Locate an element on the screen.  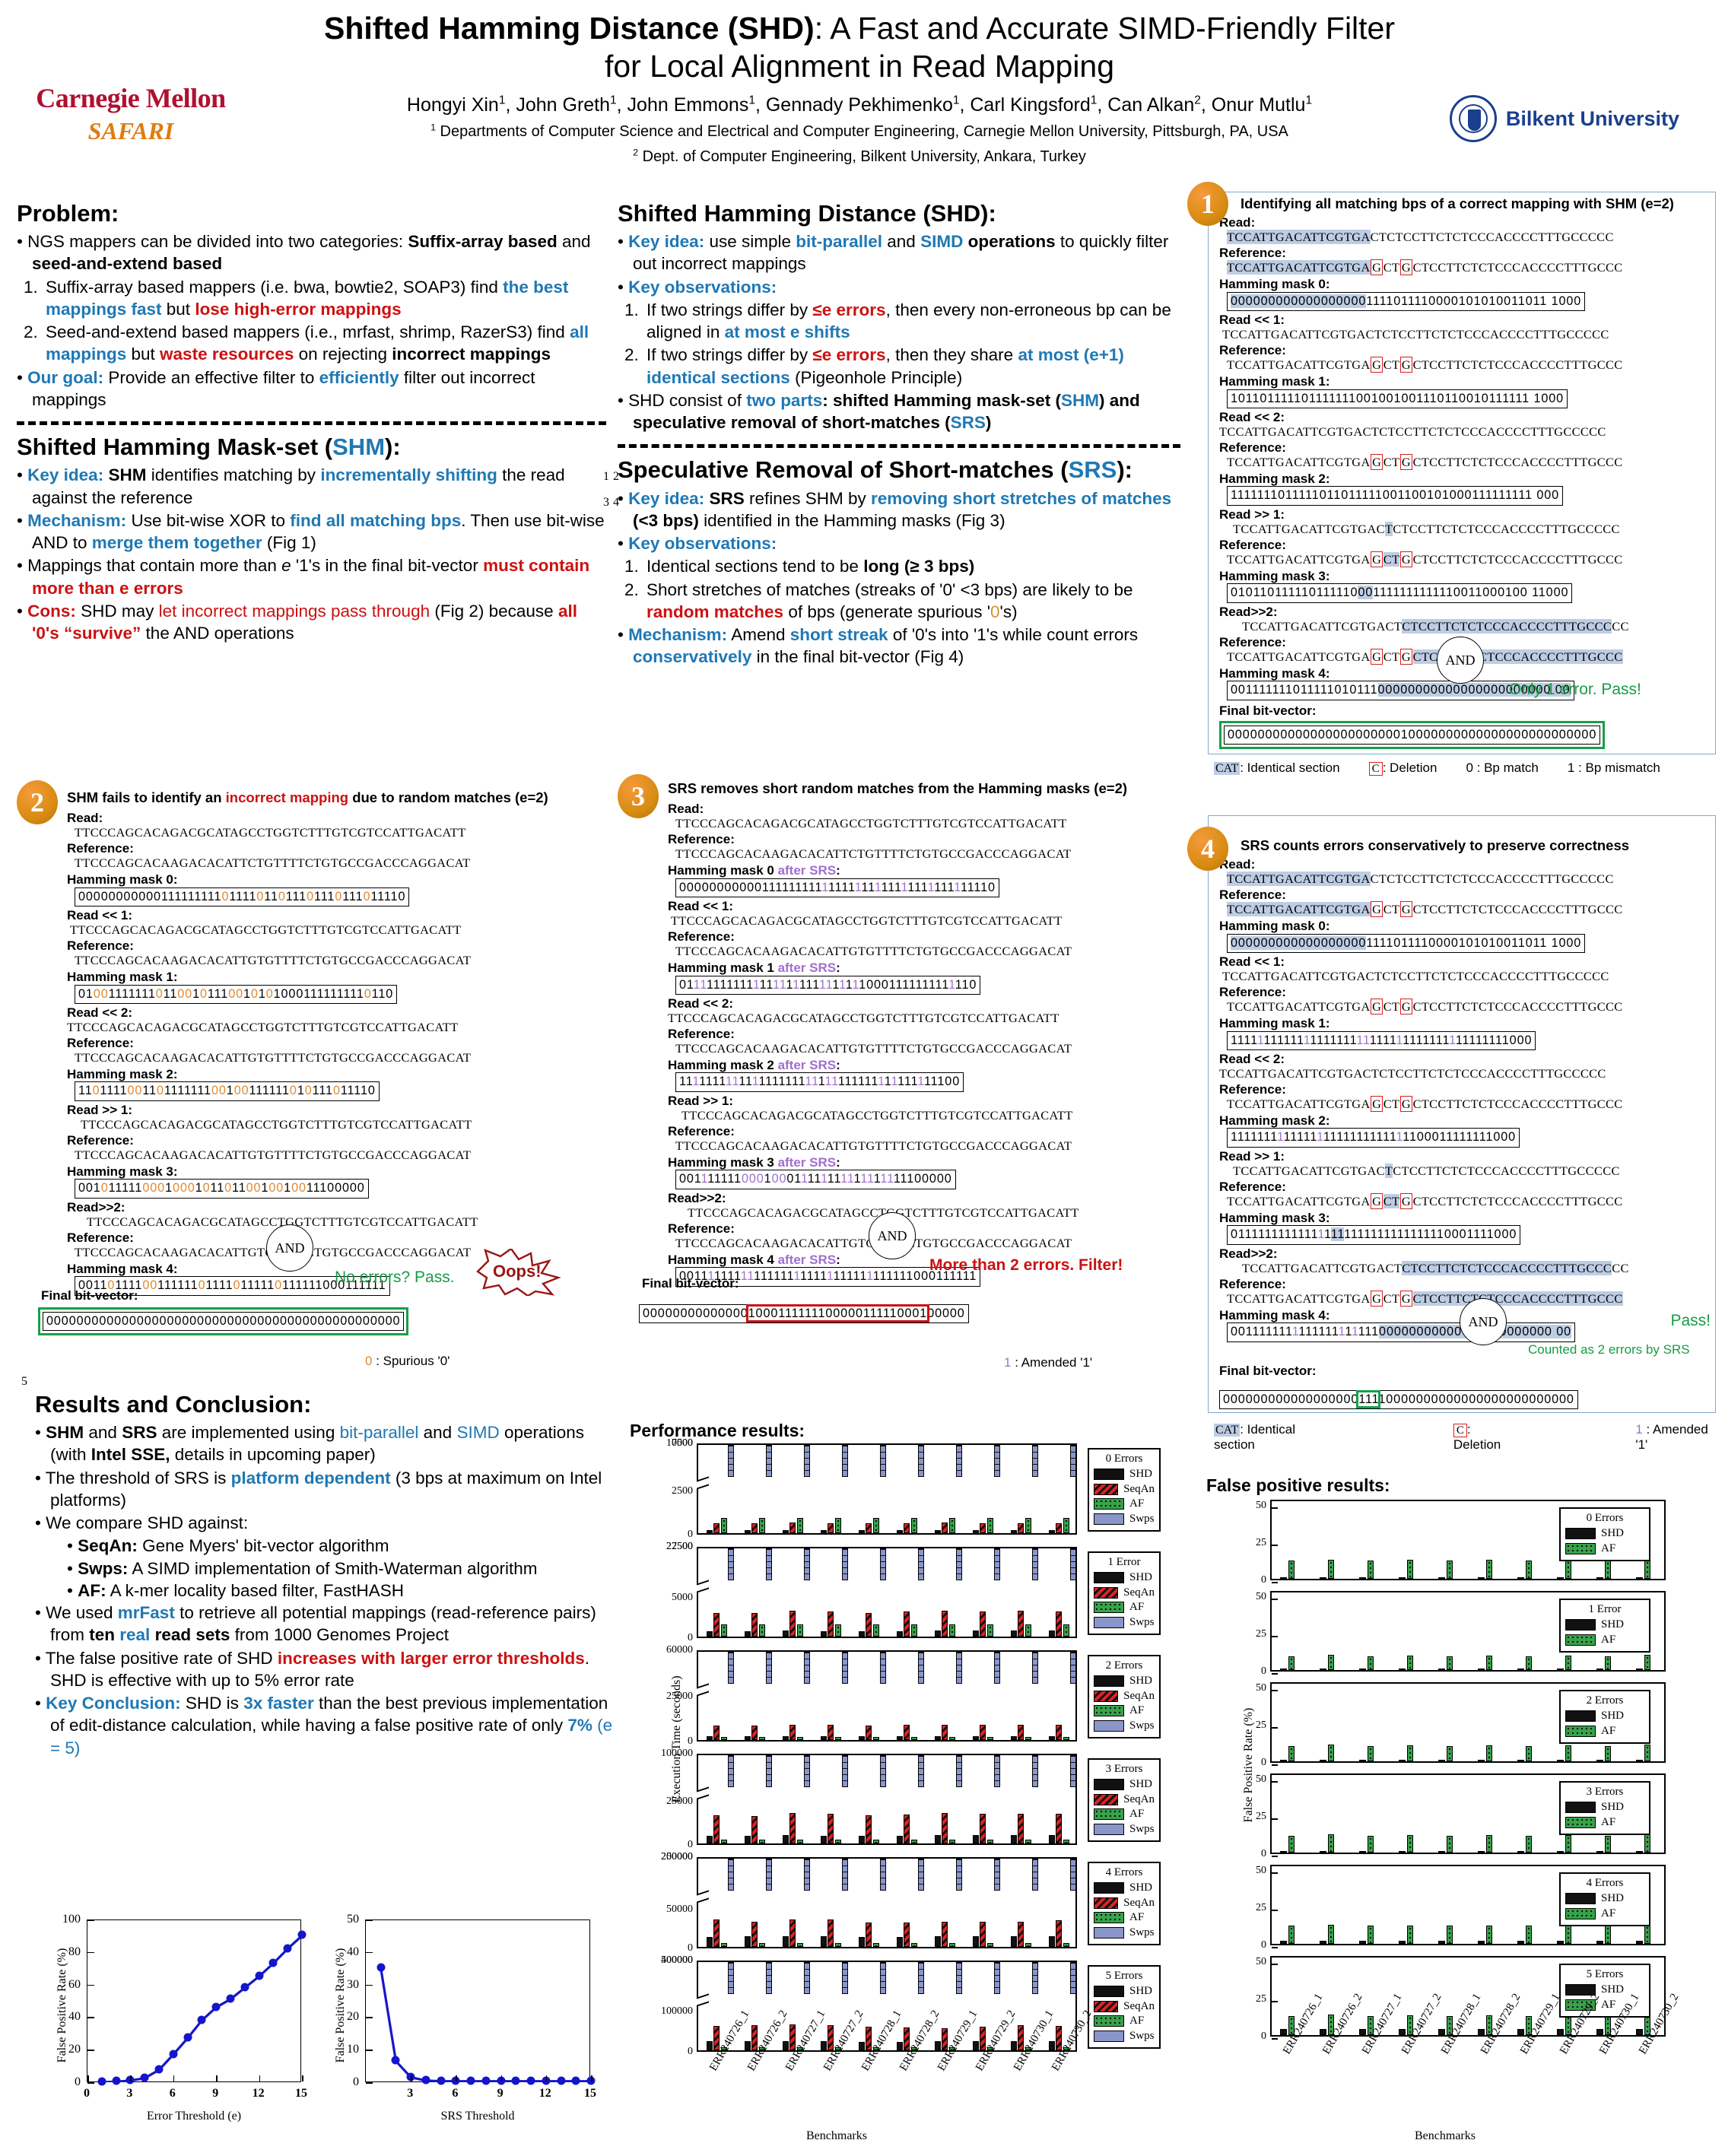
perf-ylabel: Execution Time (seconds) is located at coordinates (676, 1739).